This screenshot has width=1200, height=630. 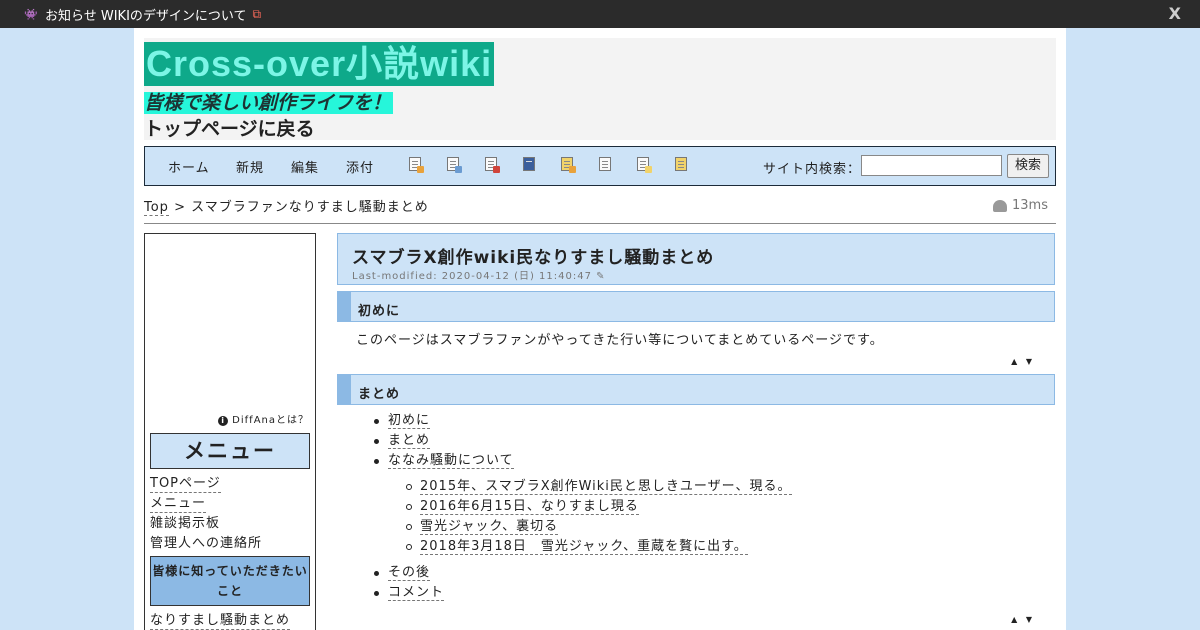 I want to click on notice-bar: 👾 お知らせ WIKIのデザインについて ⧉ X, so click(x=600, y=14).